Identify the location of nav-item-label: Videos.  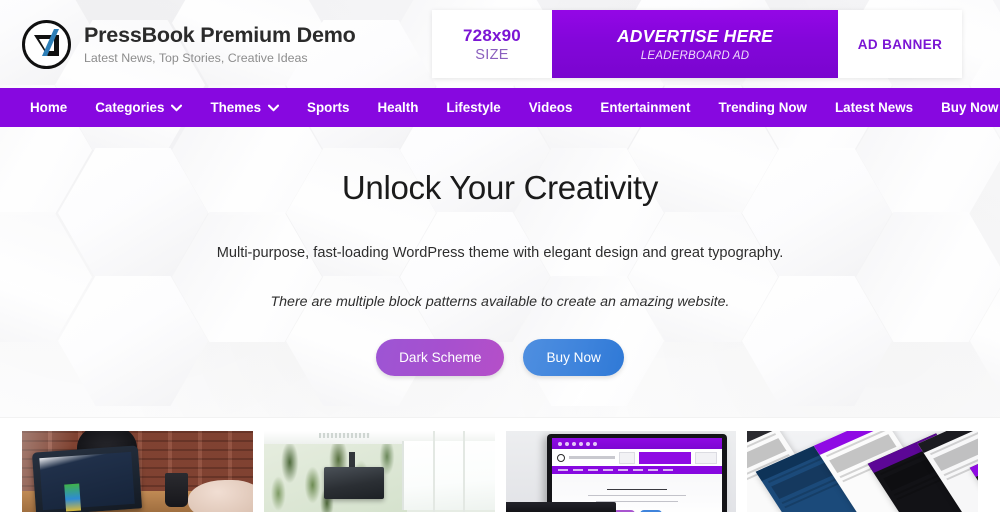
(550, 107).